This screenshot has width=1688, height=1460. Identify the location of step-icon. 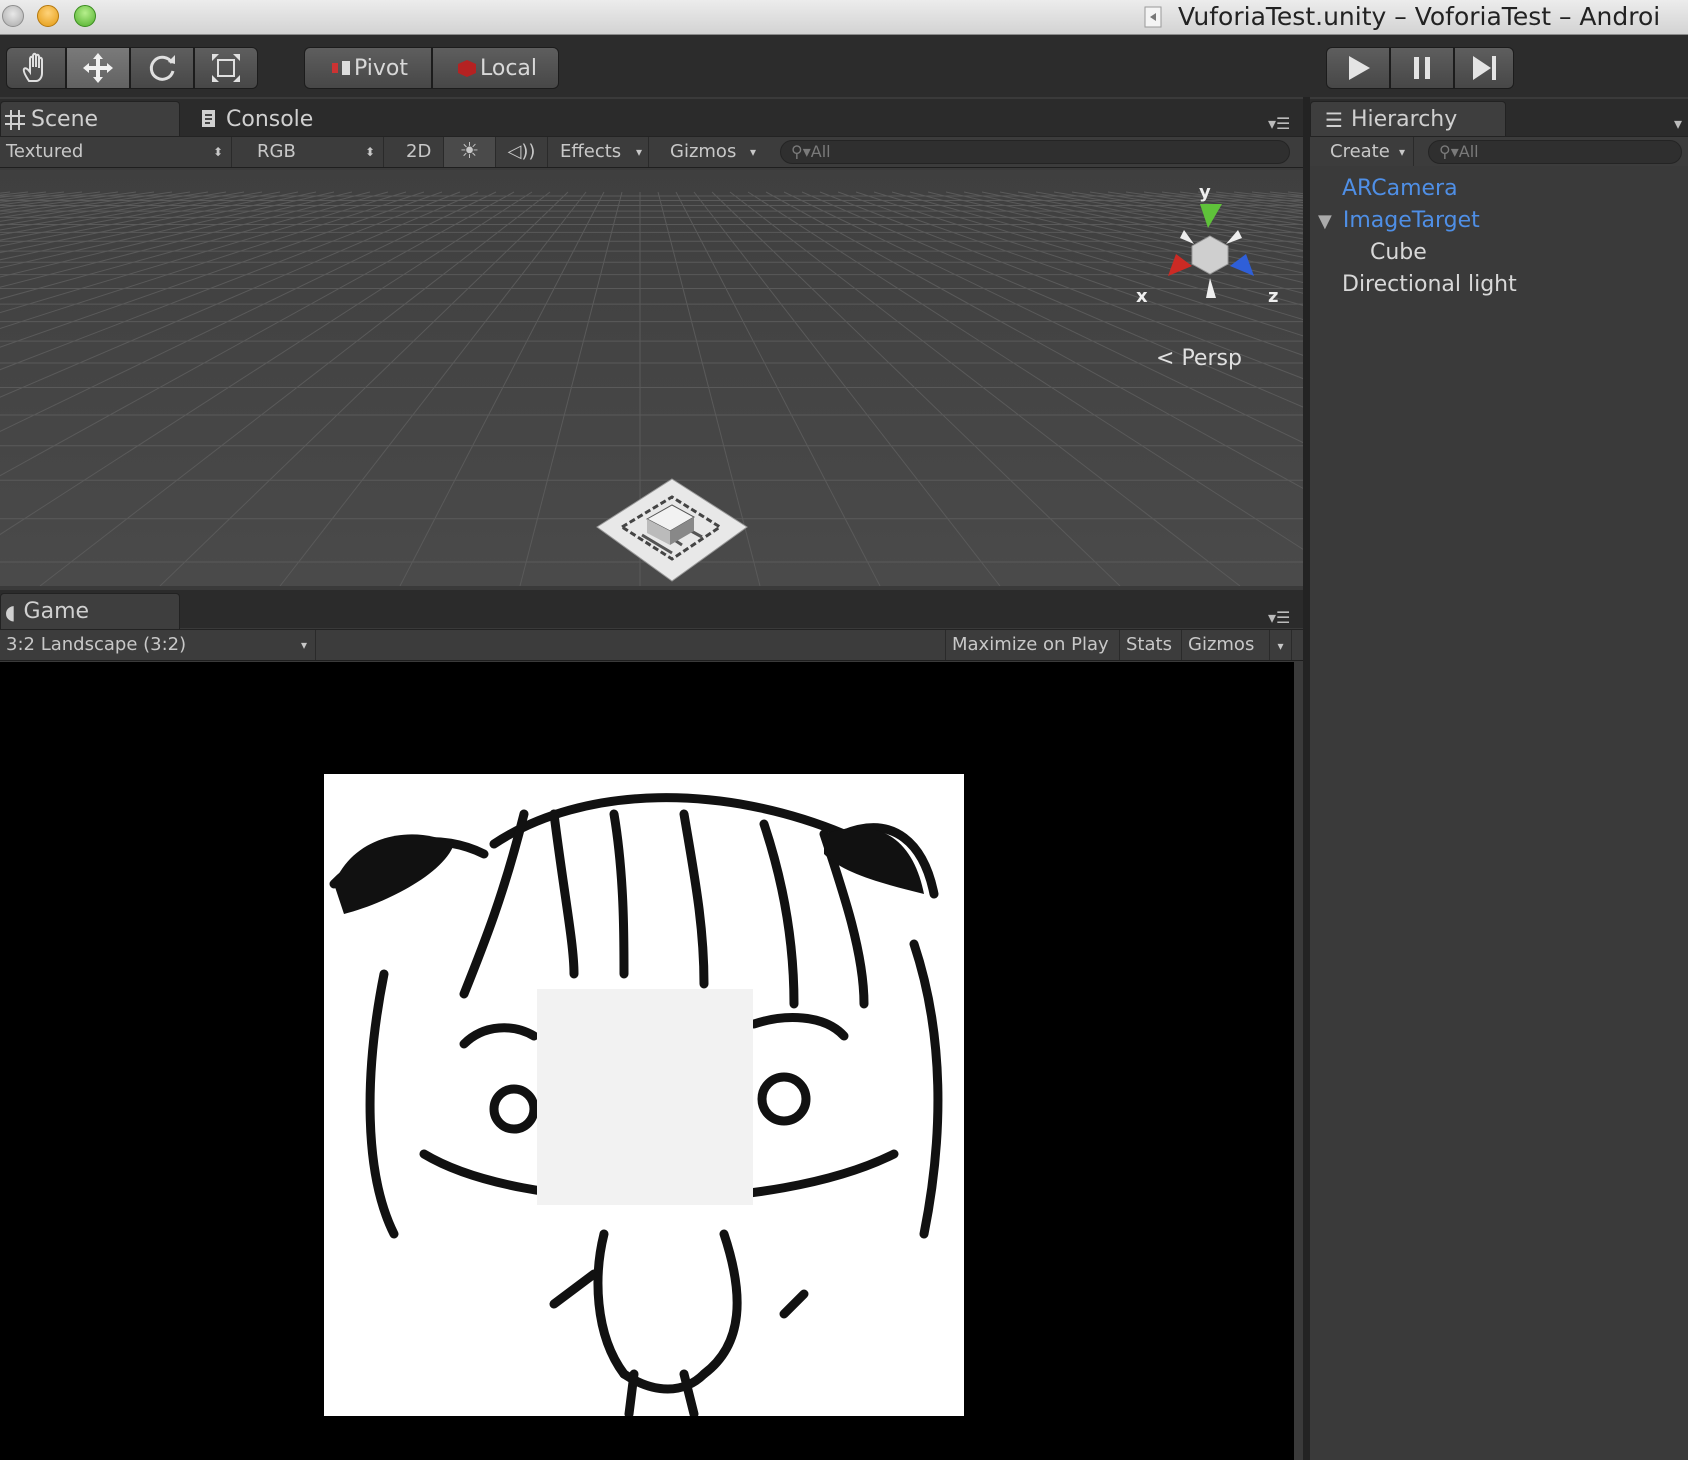
(1484, 68).